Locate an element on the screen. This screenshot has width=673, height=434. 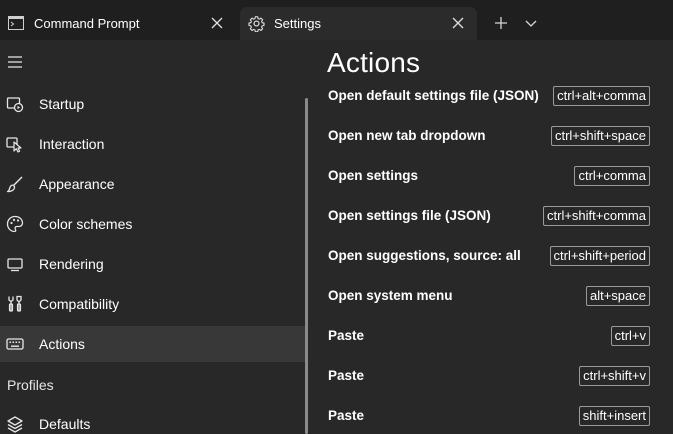
keychord-badge: ctrl+shift+v is located at coordinates (614, 376).